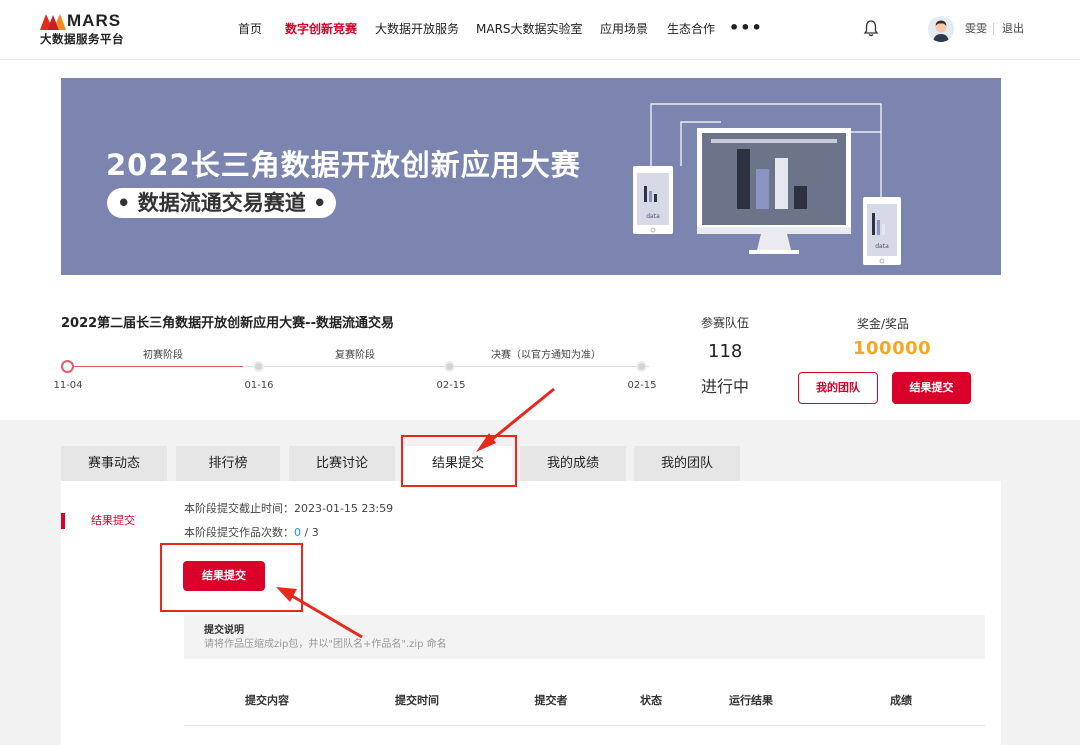 This screenshot has height=745, width=1080. Describe the element at coordinates (267, 700) in the screenshot. I see `col-content: 提交内容` at that location.